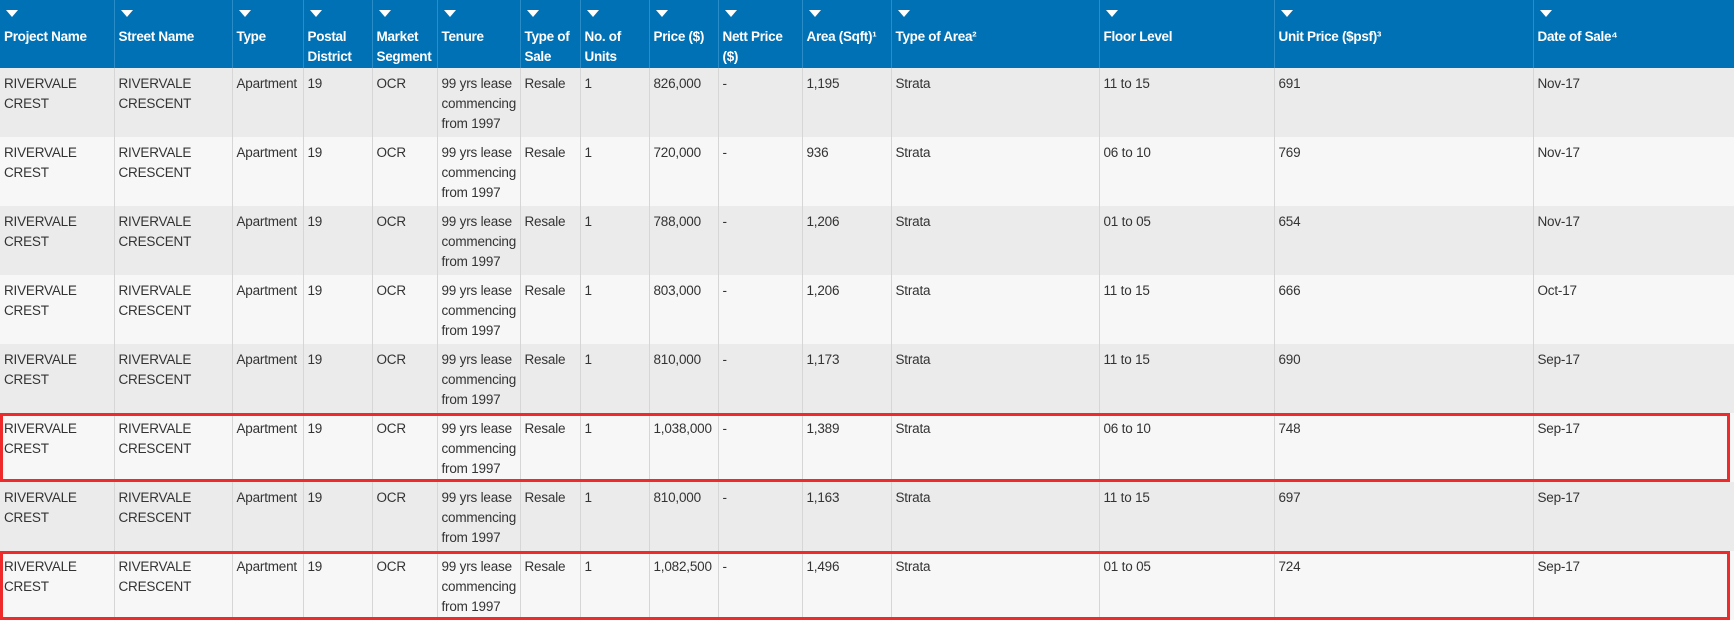  I want to click on cell-unit-price: 666, so click(1404, 309).